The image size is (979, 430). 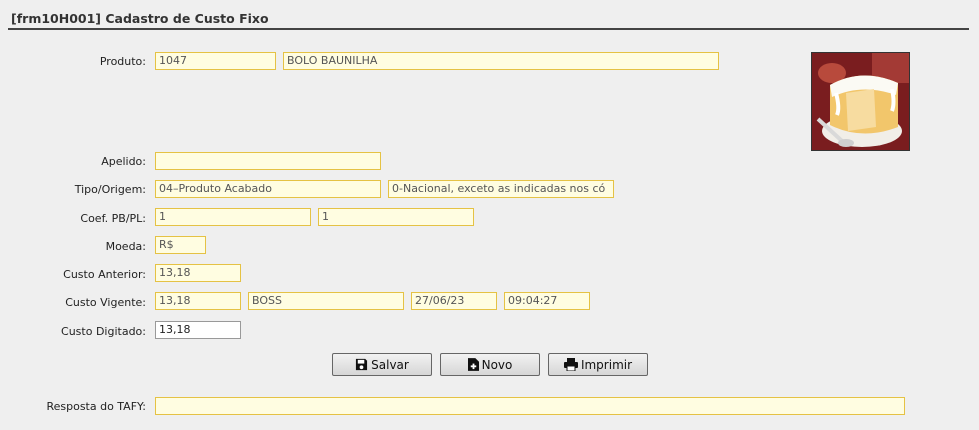 I want to click on coef-pb-field: 1, so click(x=233, y=217).